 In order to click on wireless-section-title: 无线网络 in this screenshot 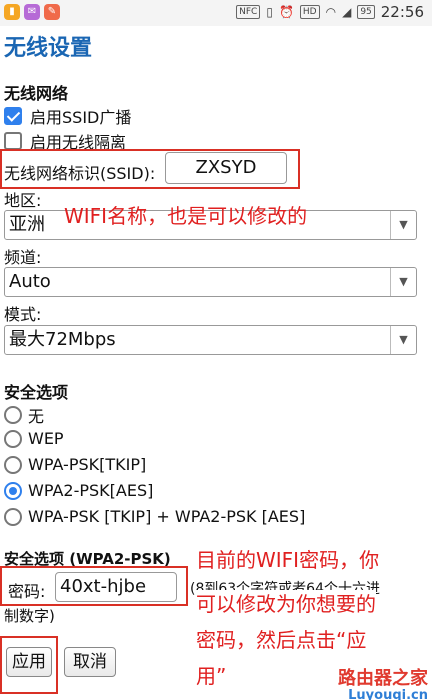, I will do `click(36, 93)`.